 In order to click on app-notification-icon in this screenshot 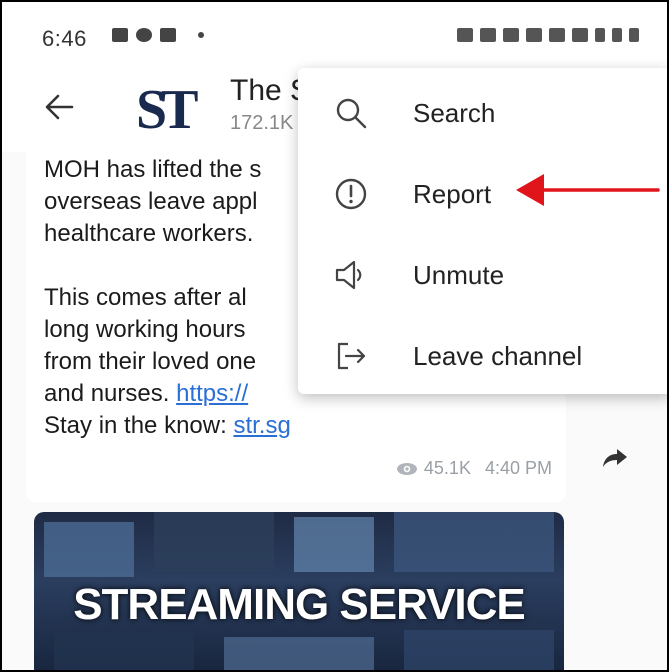, I will do `click(168, 35)`.